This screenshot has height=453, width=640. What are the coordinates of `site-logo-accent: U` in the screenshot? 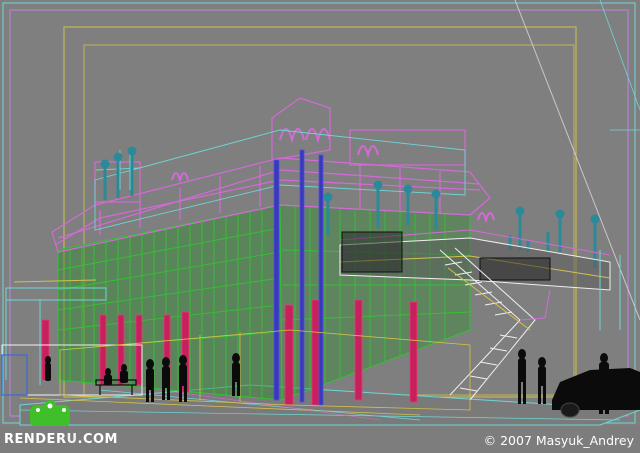 It's located at (72, 439).